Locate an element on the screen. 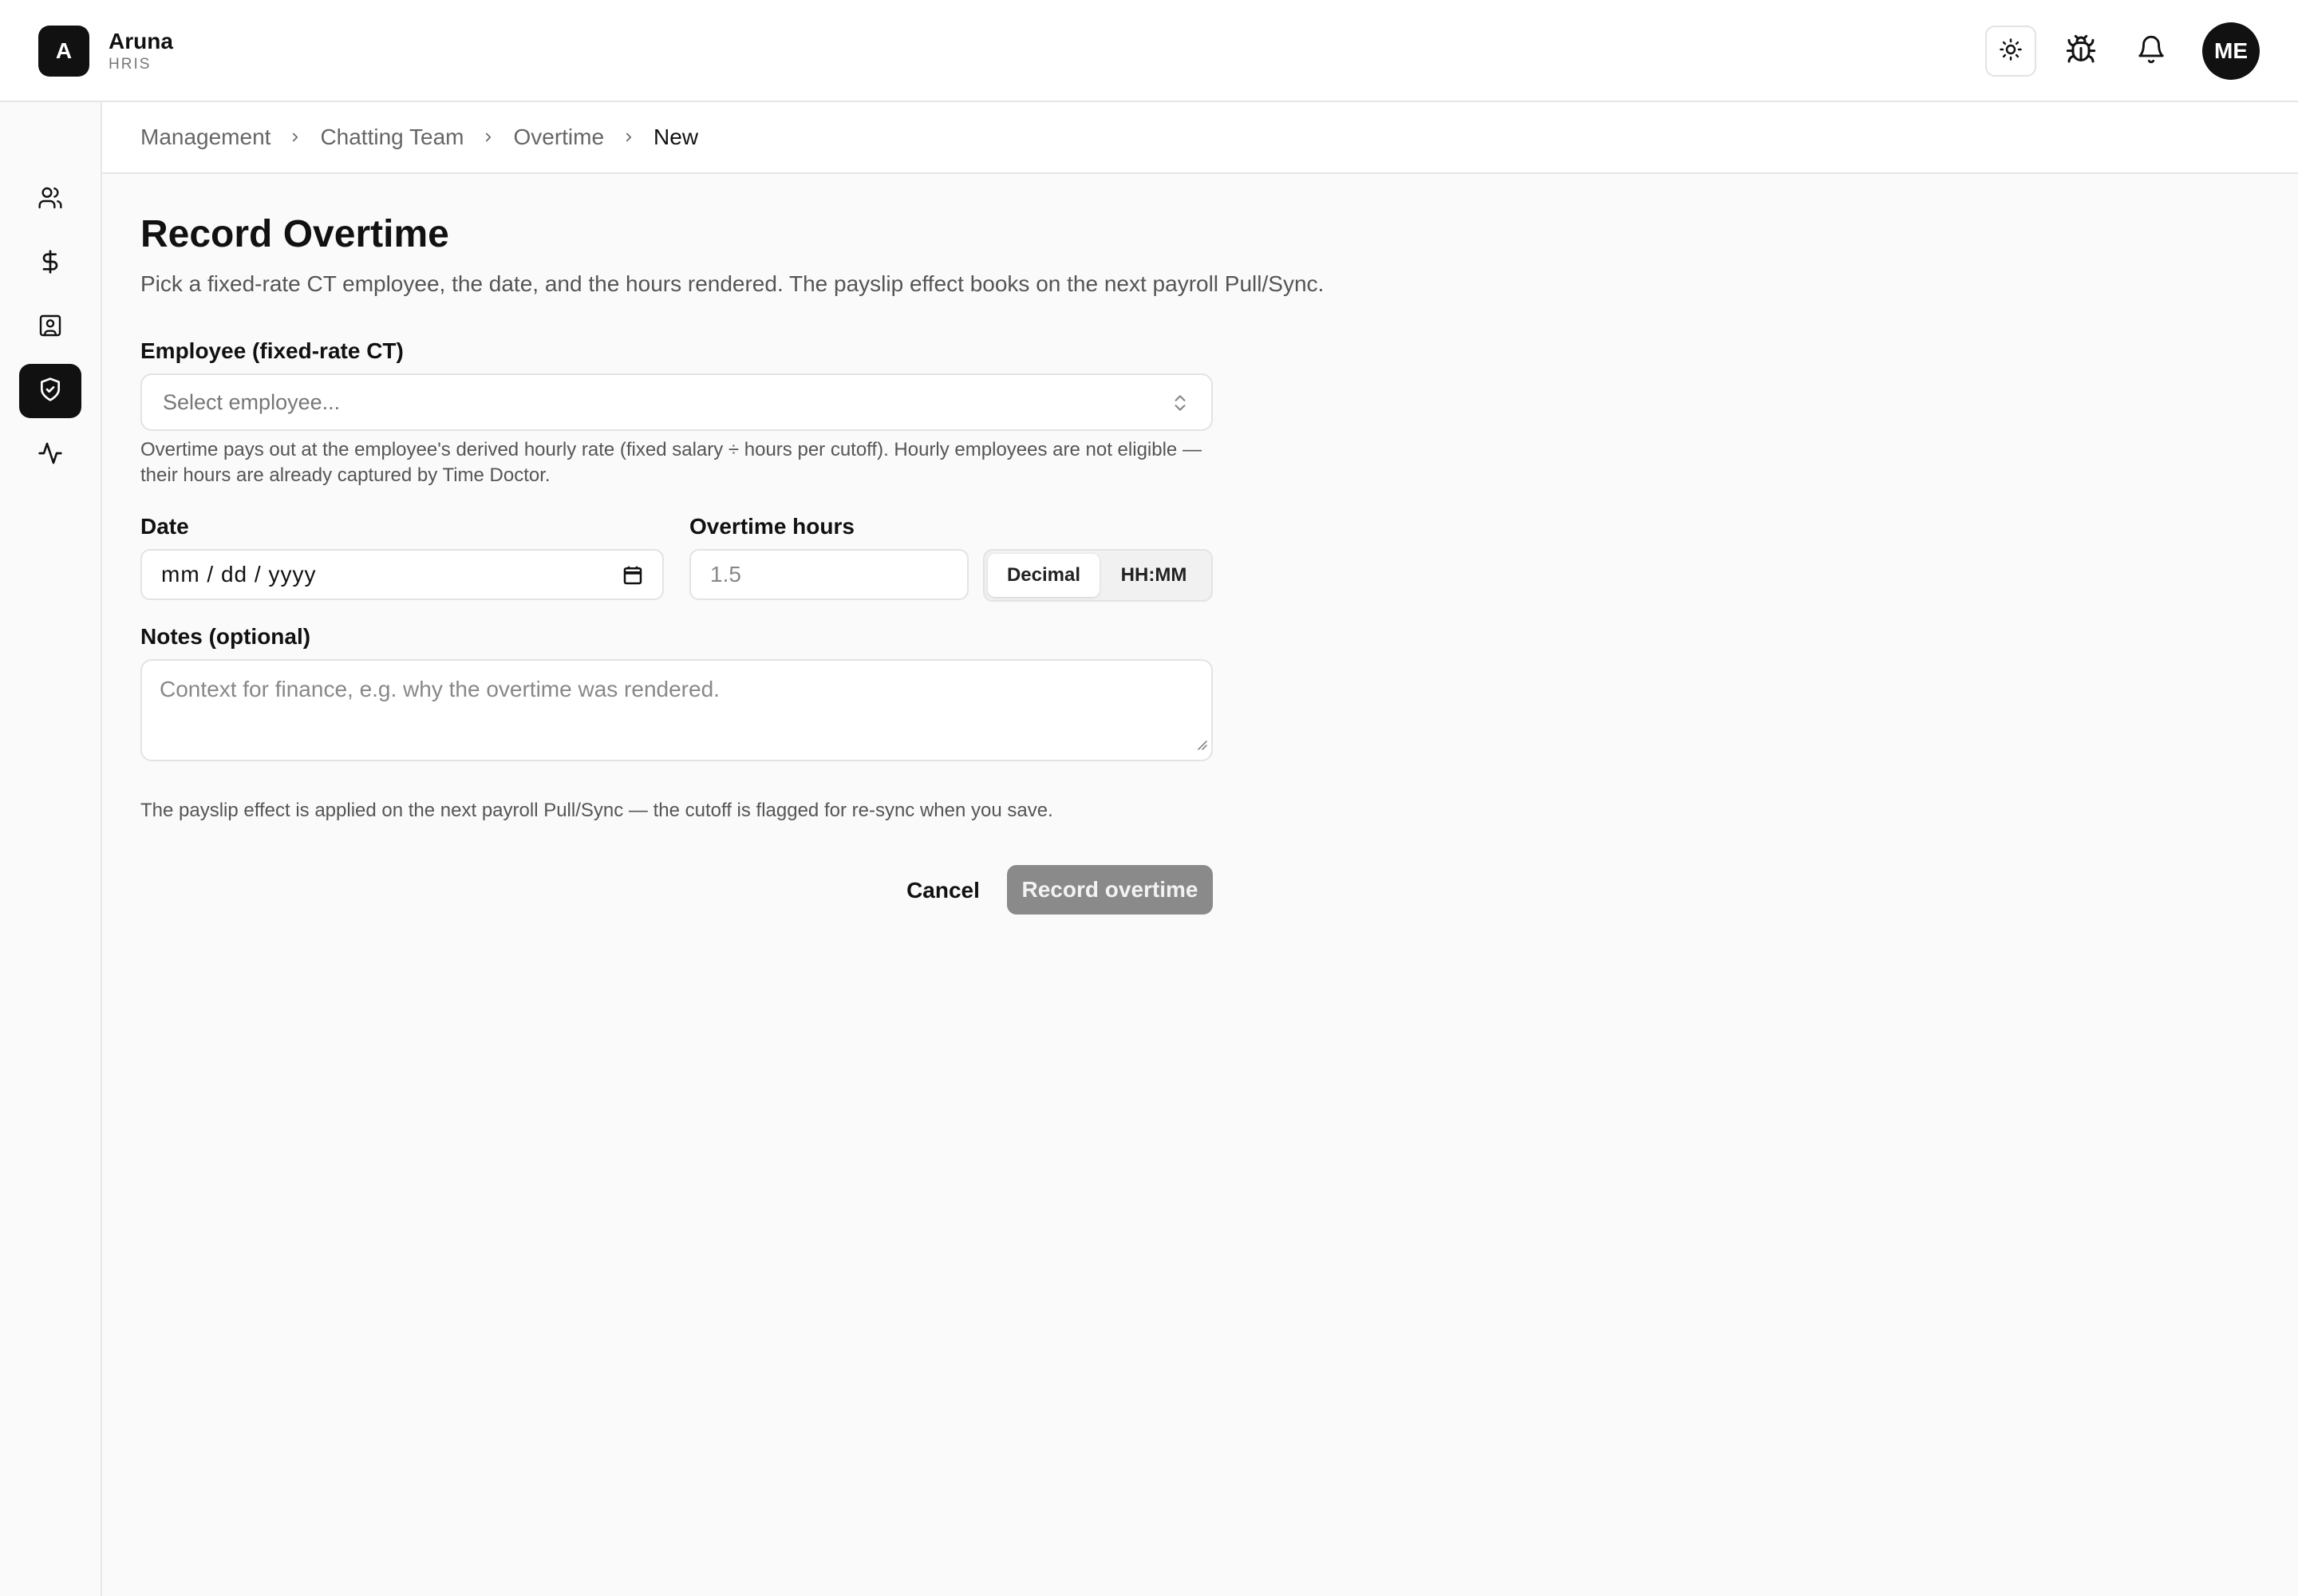 The image size is (2298, 1596). date-input: mm / dd / yyyy is located at coordinates (402, 574).